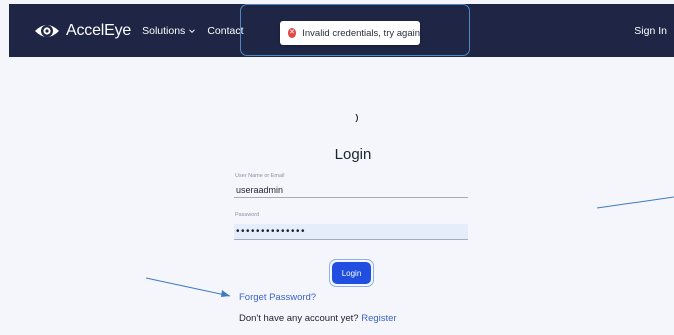  What do you see at coordinates (99, 30) in the screenshot?
I see `brand-name: AccelEye` at bounding box center [99, 30].